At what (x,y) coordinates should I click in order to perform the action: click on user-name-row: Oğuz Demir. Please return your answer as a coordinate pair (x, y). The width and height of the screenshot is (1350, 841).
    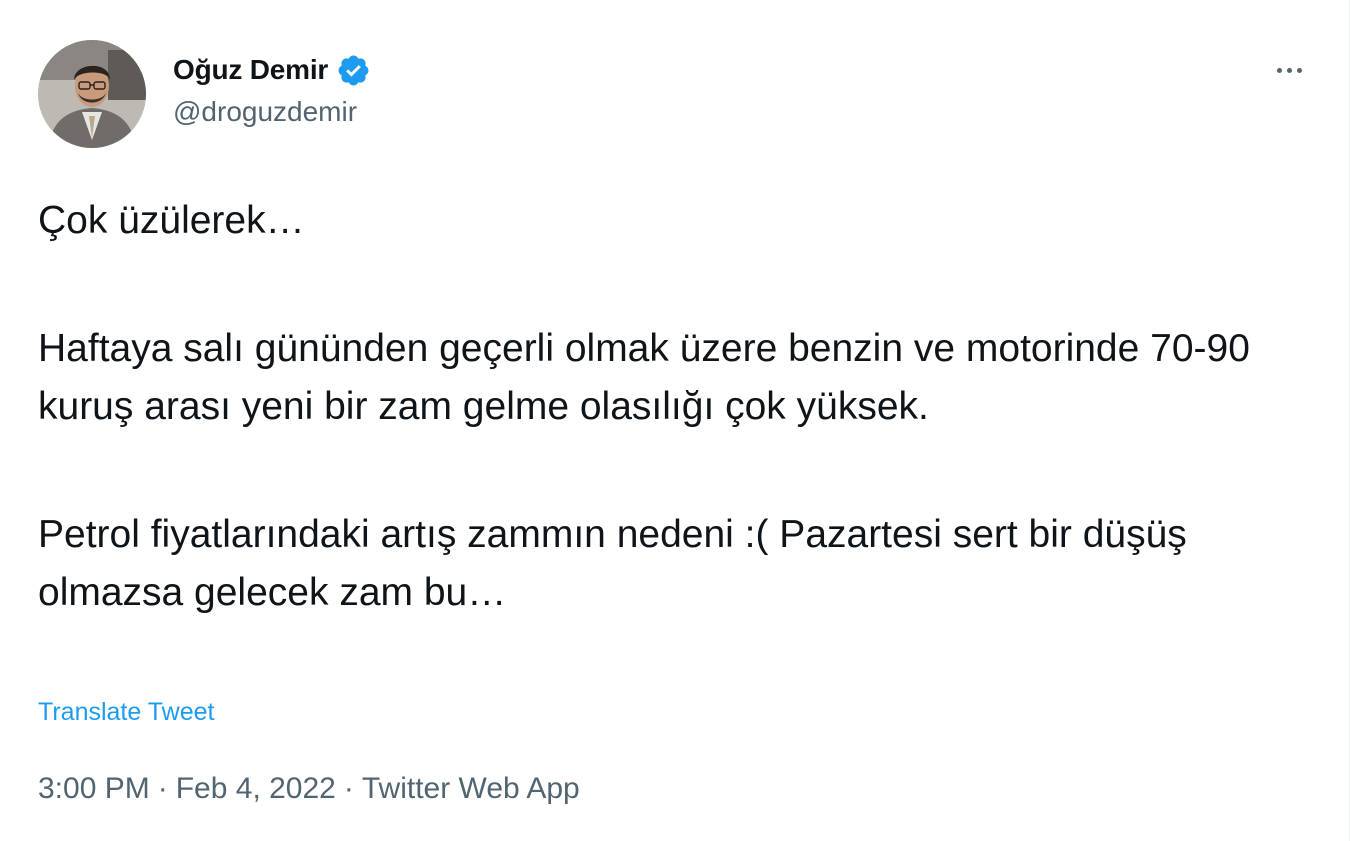
    Looking at the image, I should click on (272, 70).